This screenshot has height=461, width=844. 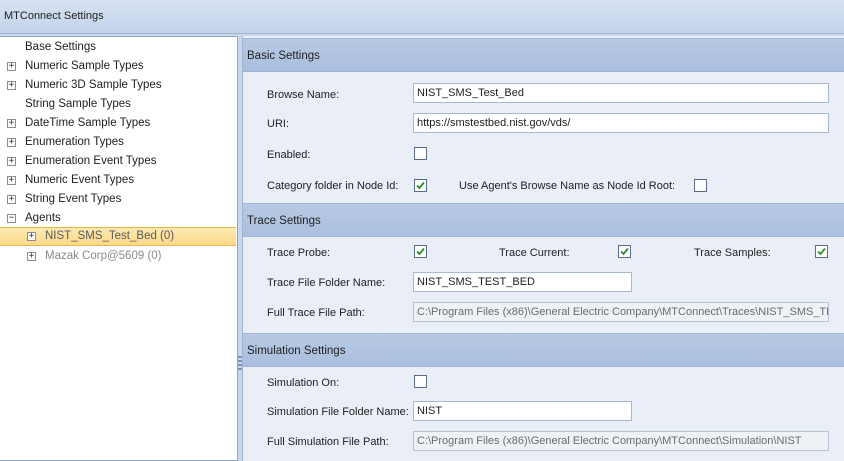 What do you see at coordinates (103, 256) in the screenshot?
I see `tree-item-label: Mazak Corp@5609 (0)` at bounding box center [103, 256].